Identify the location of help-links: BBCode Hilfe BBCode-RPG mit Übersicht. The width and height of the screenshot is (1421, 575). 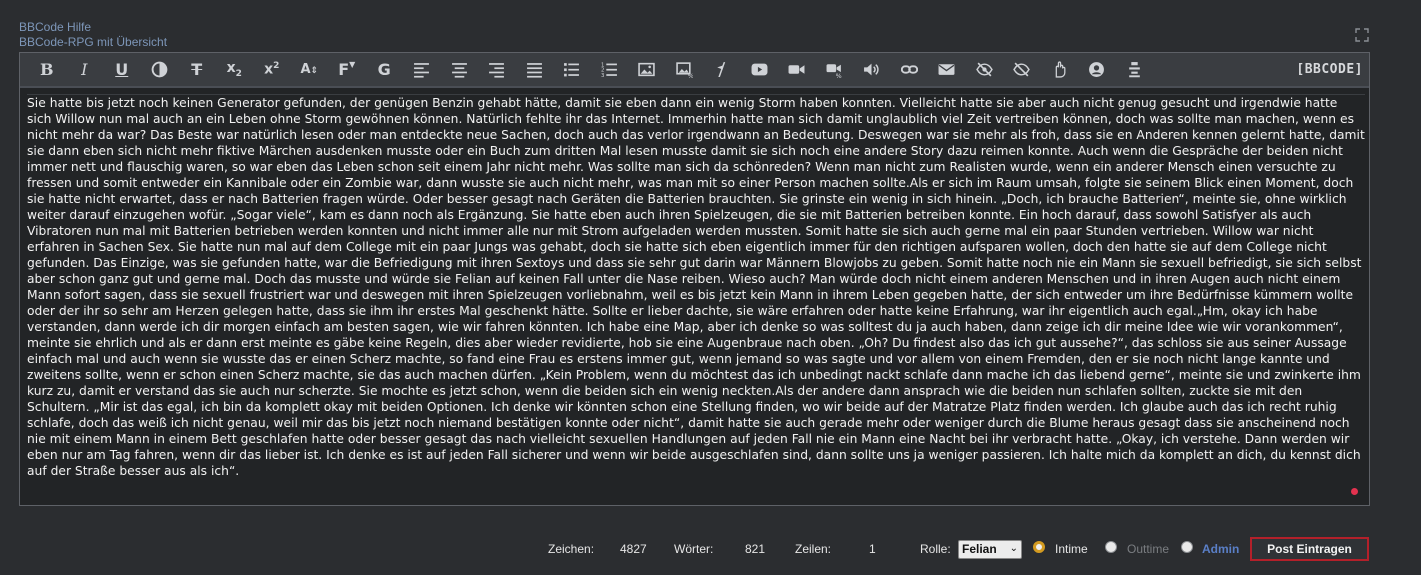
(93, 35).